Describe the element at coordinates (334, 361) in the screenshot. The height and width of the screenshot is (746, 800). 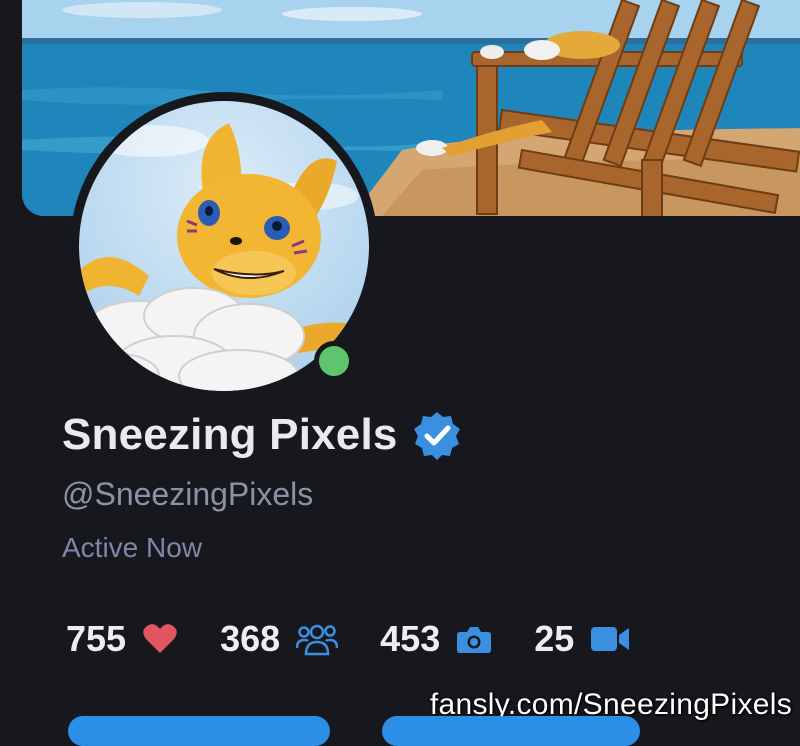
I see `online-status-dot` at that location.